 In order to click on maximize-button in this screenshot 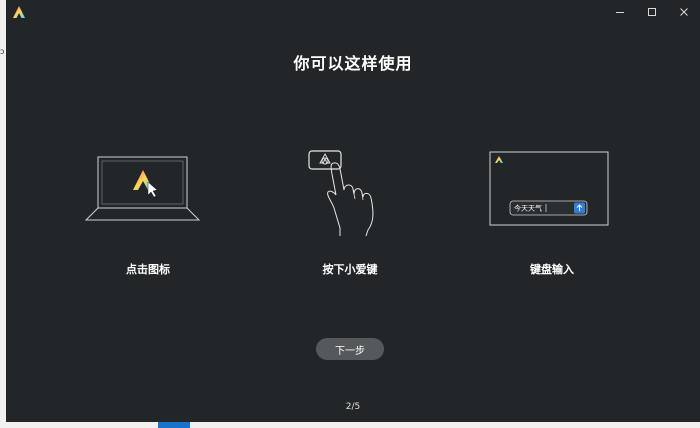, I will do `click(652, 12)`.